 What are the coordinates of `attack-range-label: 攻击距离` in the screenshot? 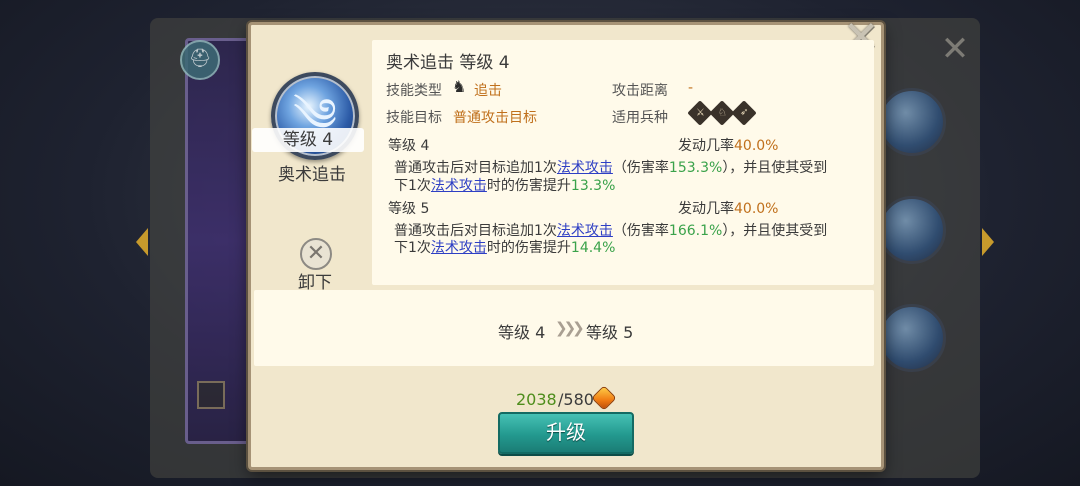 It's located at (640, 91).